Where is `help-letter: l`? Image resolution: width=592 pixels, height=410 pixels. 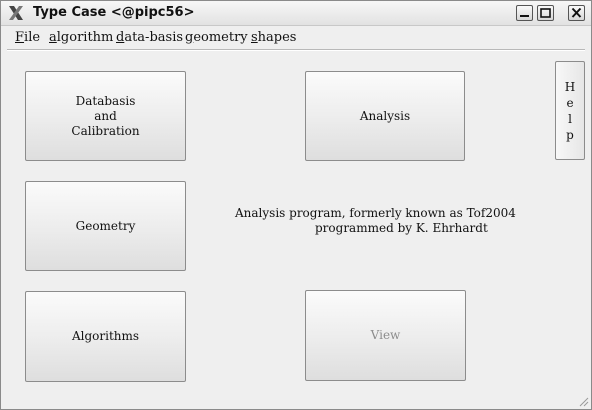 help-letter: l is located at coordinates (570, 118).